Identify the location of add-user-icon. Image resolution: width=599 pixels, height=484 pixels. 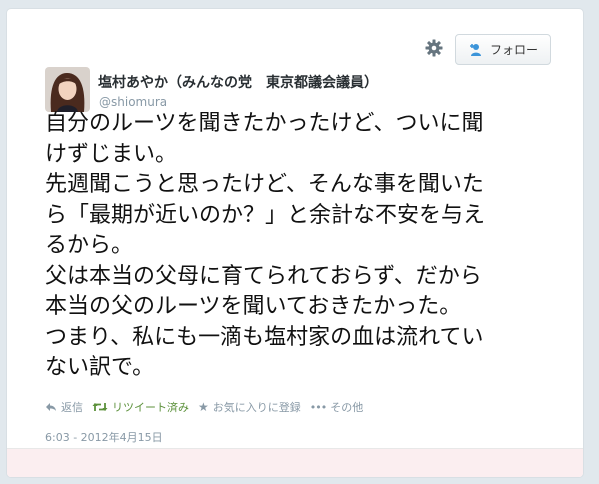
(475, 49).